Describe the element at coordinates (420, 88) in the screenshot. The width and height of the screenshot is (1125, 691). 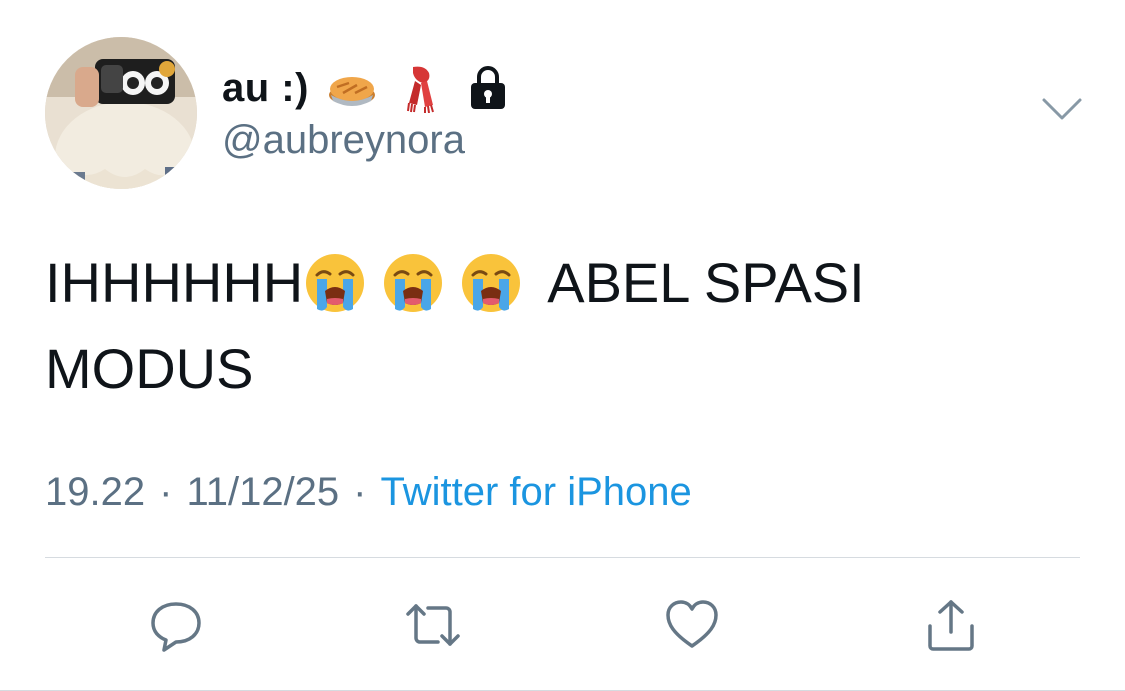
I see `scarf-icon` at that location.